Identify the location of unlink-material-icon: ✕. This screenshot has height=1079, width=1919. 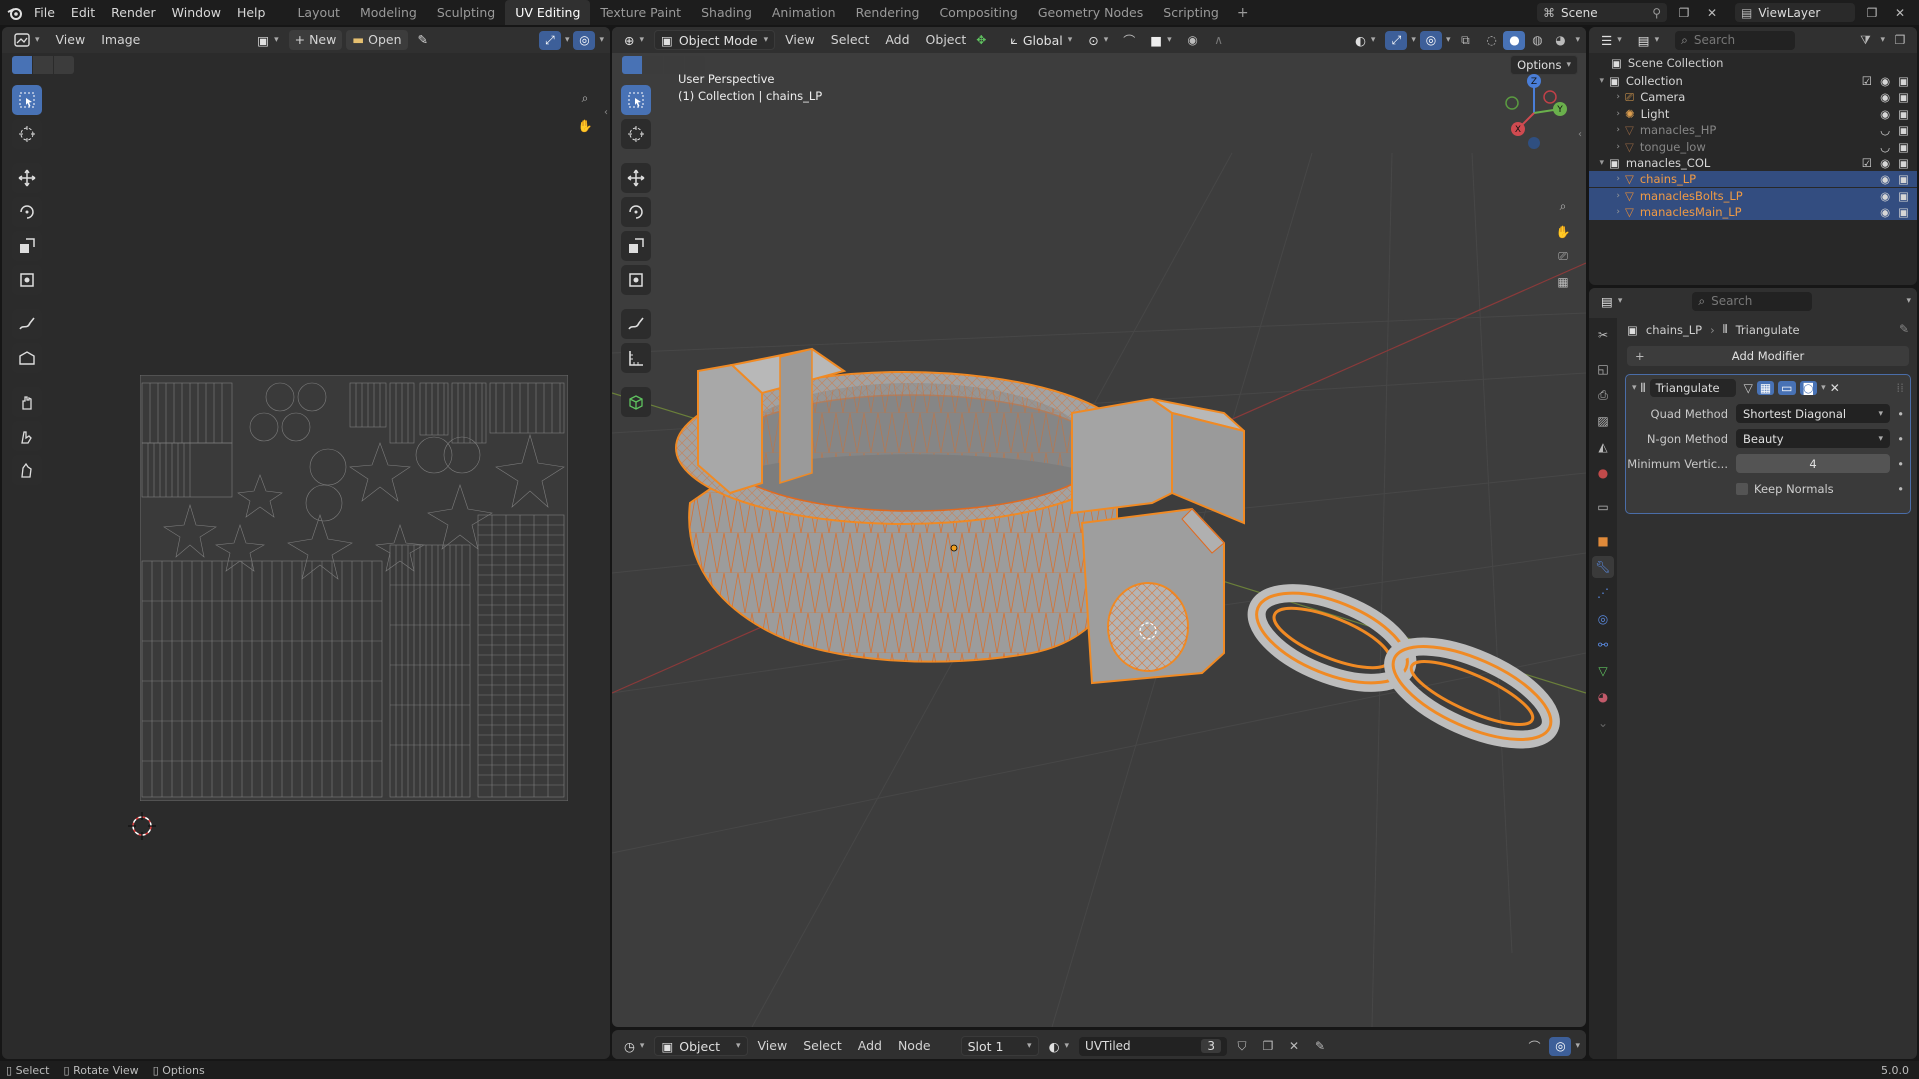
(1294, 1046).